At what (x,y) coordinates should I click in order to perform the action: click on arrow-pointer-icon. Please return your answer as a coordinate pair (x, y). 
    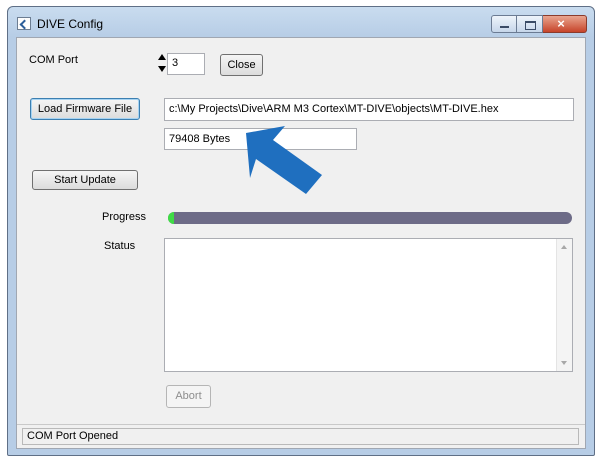
    Looking at the image, I should click on (284, 160).